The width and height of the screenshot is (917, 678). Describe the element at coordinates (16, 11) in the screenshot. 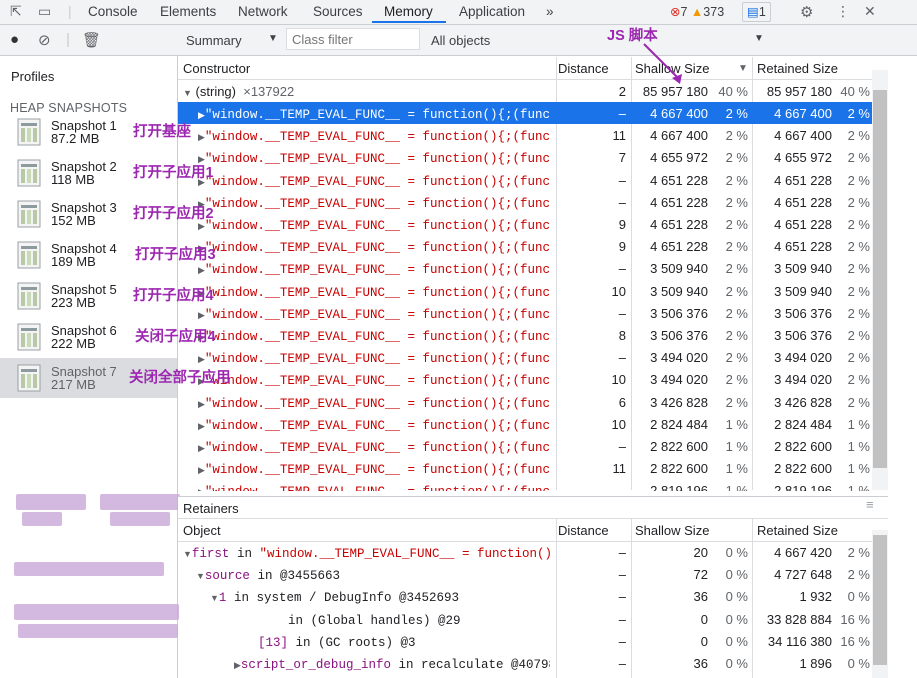

I see `inspect-element-icon: ⇱` at that location.